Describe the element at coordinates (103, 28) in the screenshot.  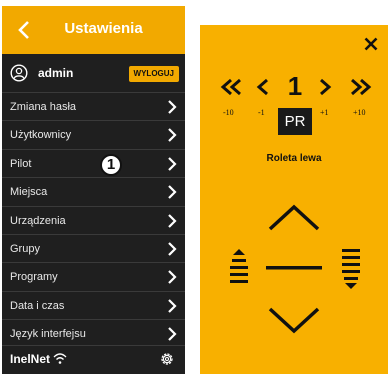
I see `page-title: Ustawienia` at that location.